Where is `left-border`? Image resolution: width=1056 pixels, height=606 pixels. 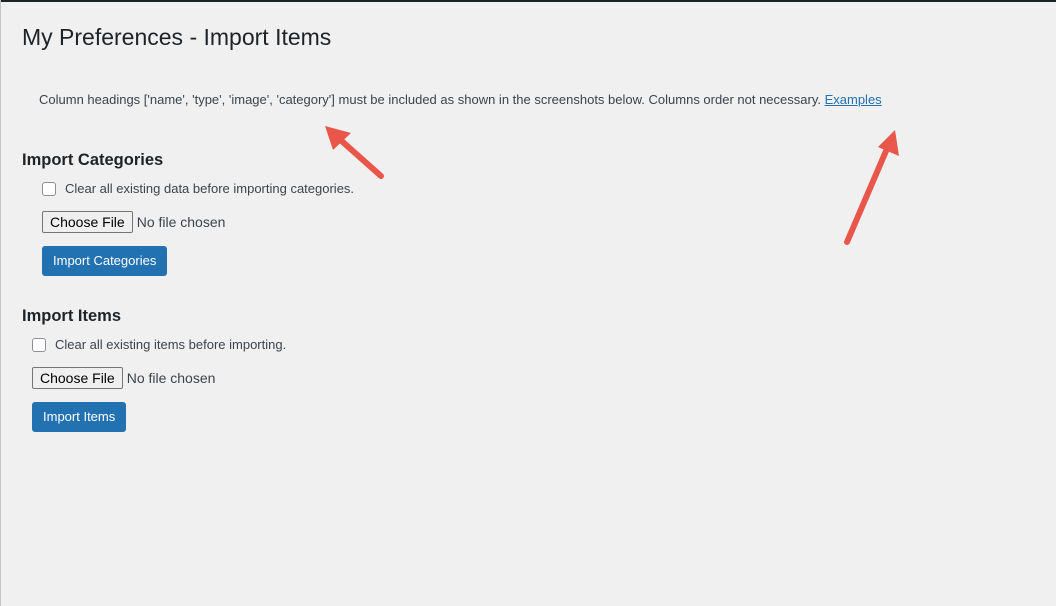 left-border is located at coordinates (0, 303).